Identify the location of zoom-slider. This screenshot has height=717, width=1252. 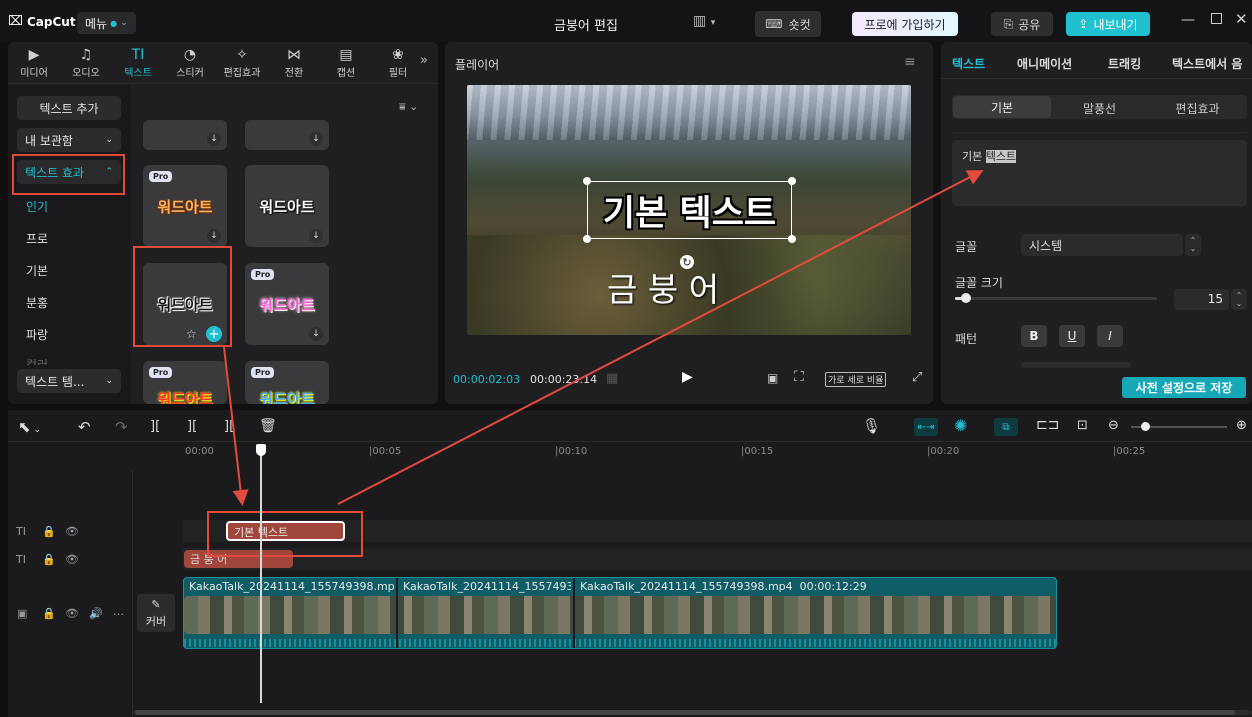
(1179, 426).